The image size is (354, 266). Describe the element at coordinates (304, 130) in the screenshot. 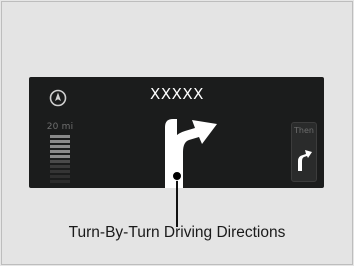

I see `then-label: Then` at that location.